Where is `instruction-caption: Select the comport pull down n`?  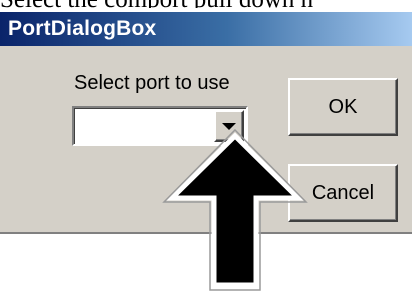
instruction-caption: Select the comport pull down n is located at coordinates (206, 4).